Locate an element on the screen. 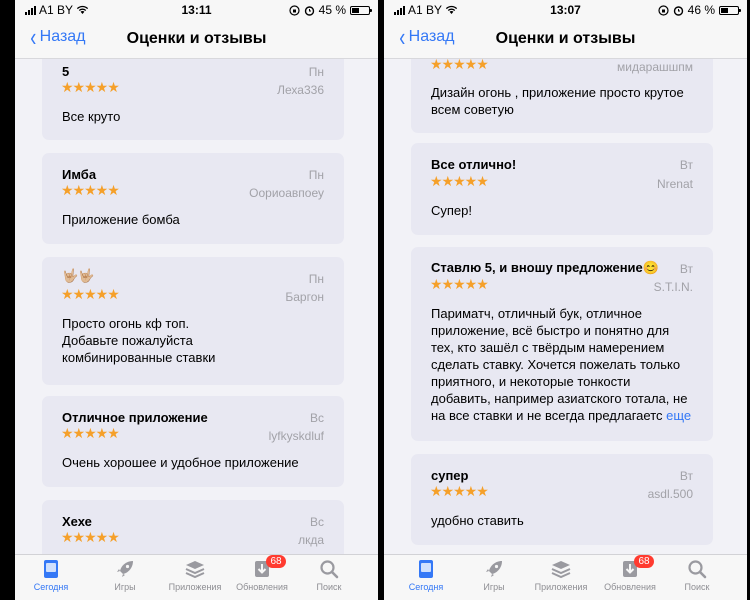 Image resolution: width=750 pixels, height=600 pixels. review-author: S.T.I.N. is located at coordinates (673, 287).